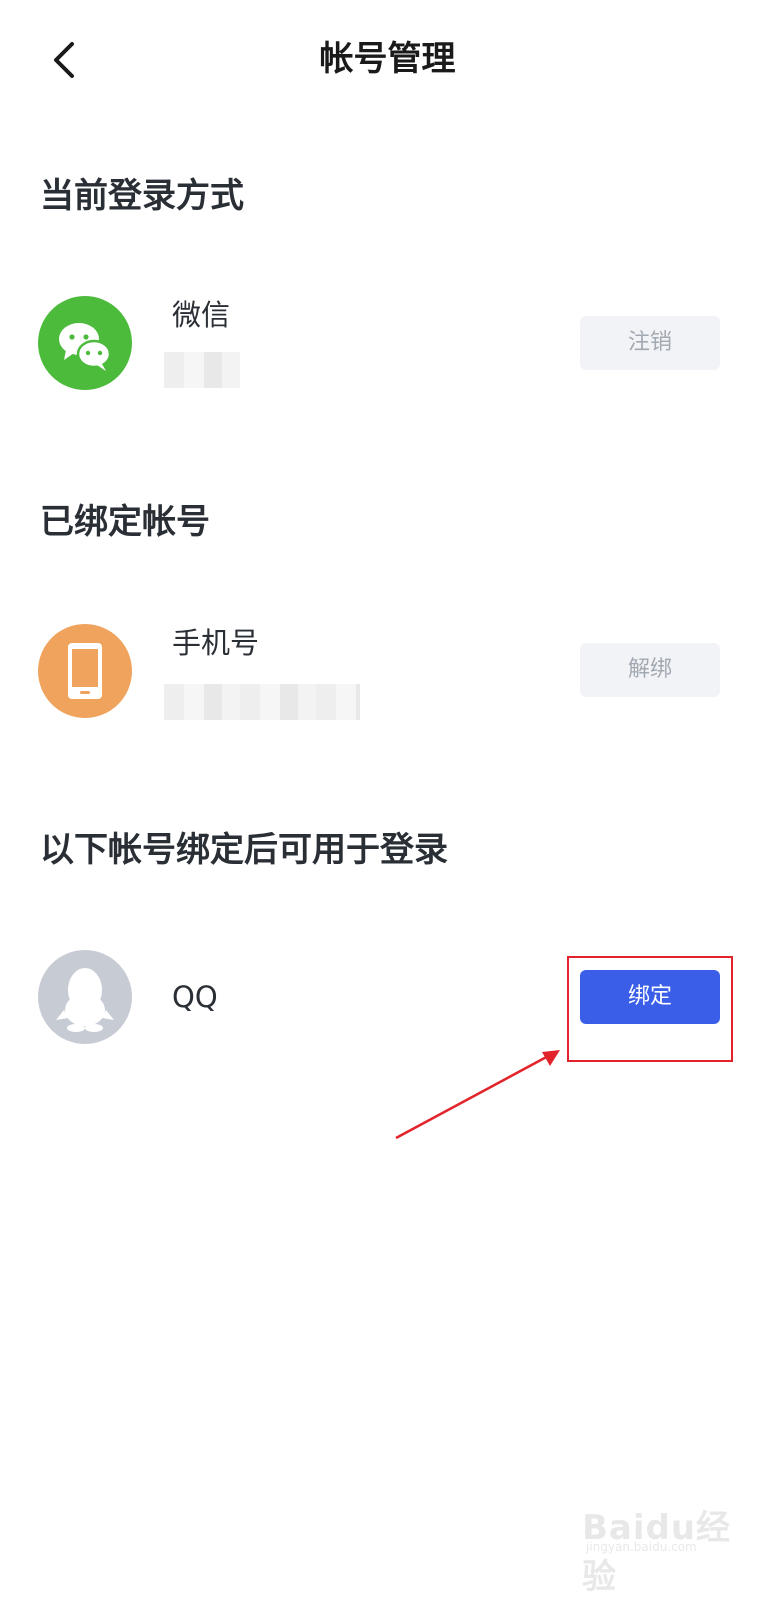  Describe the element at coordinates (650, 1009) in the screenshot. I see `highlight-box` at that location.